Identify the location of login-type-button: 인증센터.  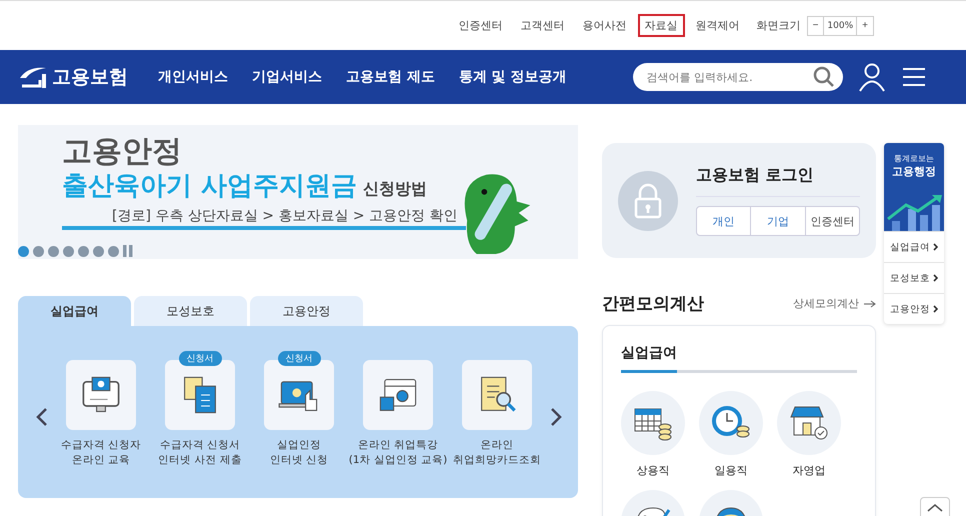
(831, 221).